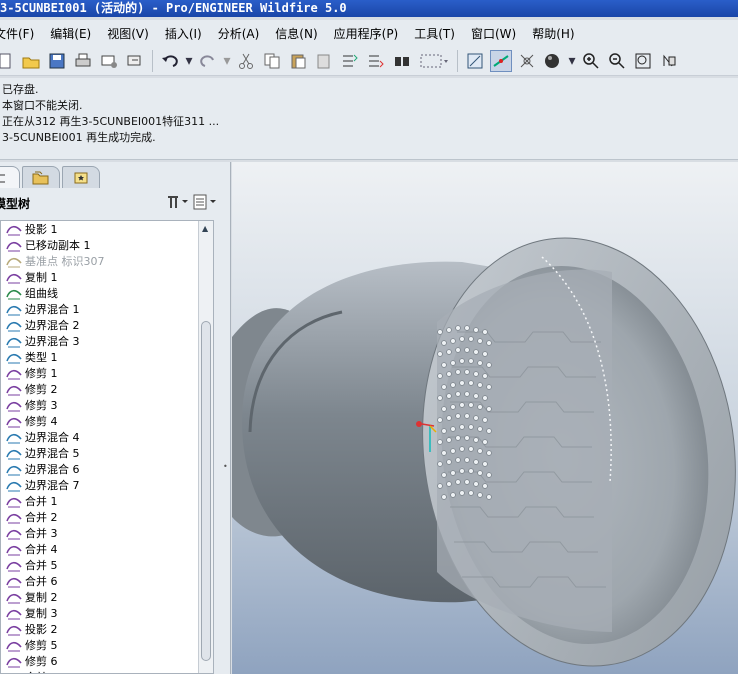 The image size is (738, 674). I want to click on tree-item: 修剪 2, so click(107, 389).